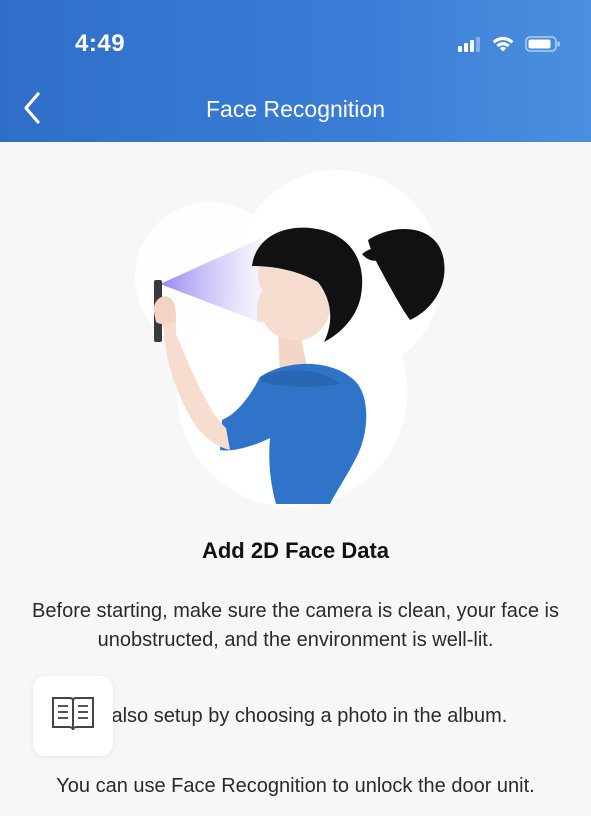 This screenshot has height=816, width=591. I want to click on navigation-bar: Face Recognition, so click(295, 110).